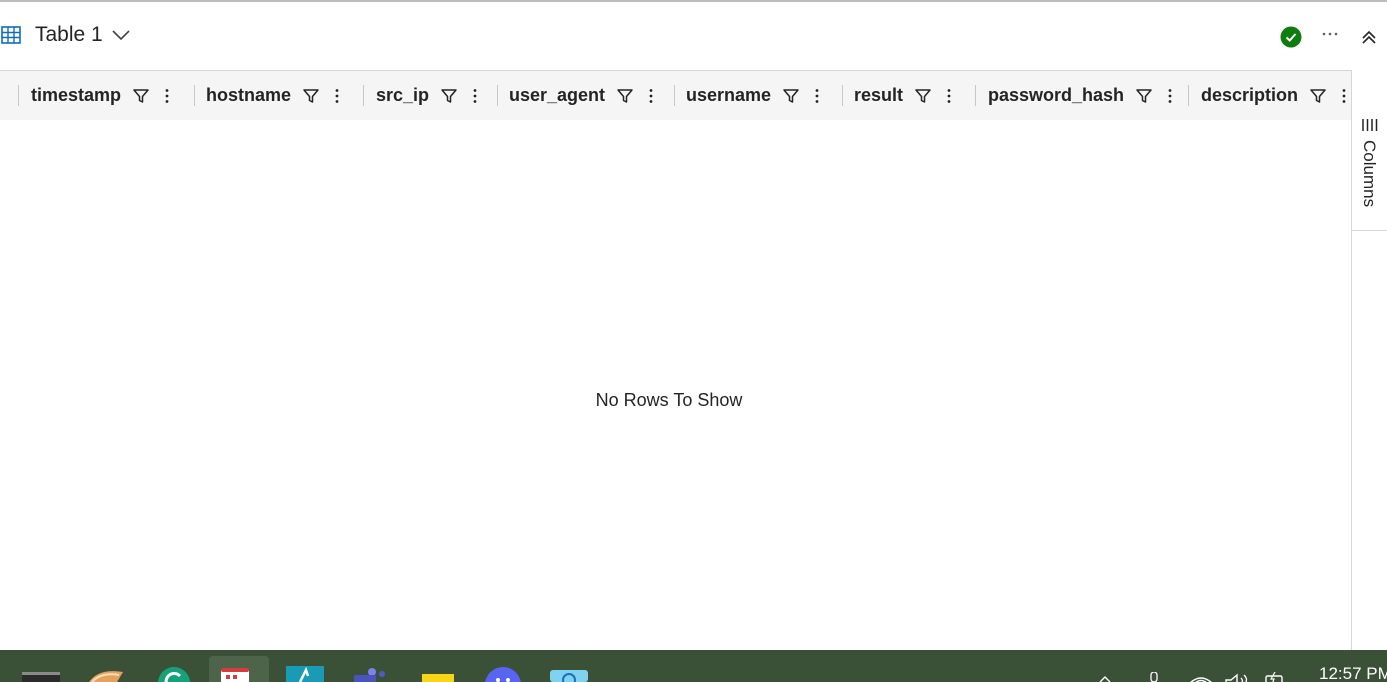  Describe the element at coordinates (76, 95) in the screenshot. I see `column-header-label: timestamp` at that location.